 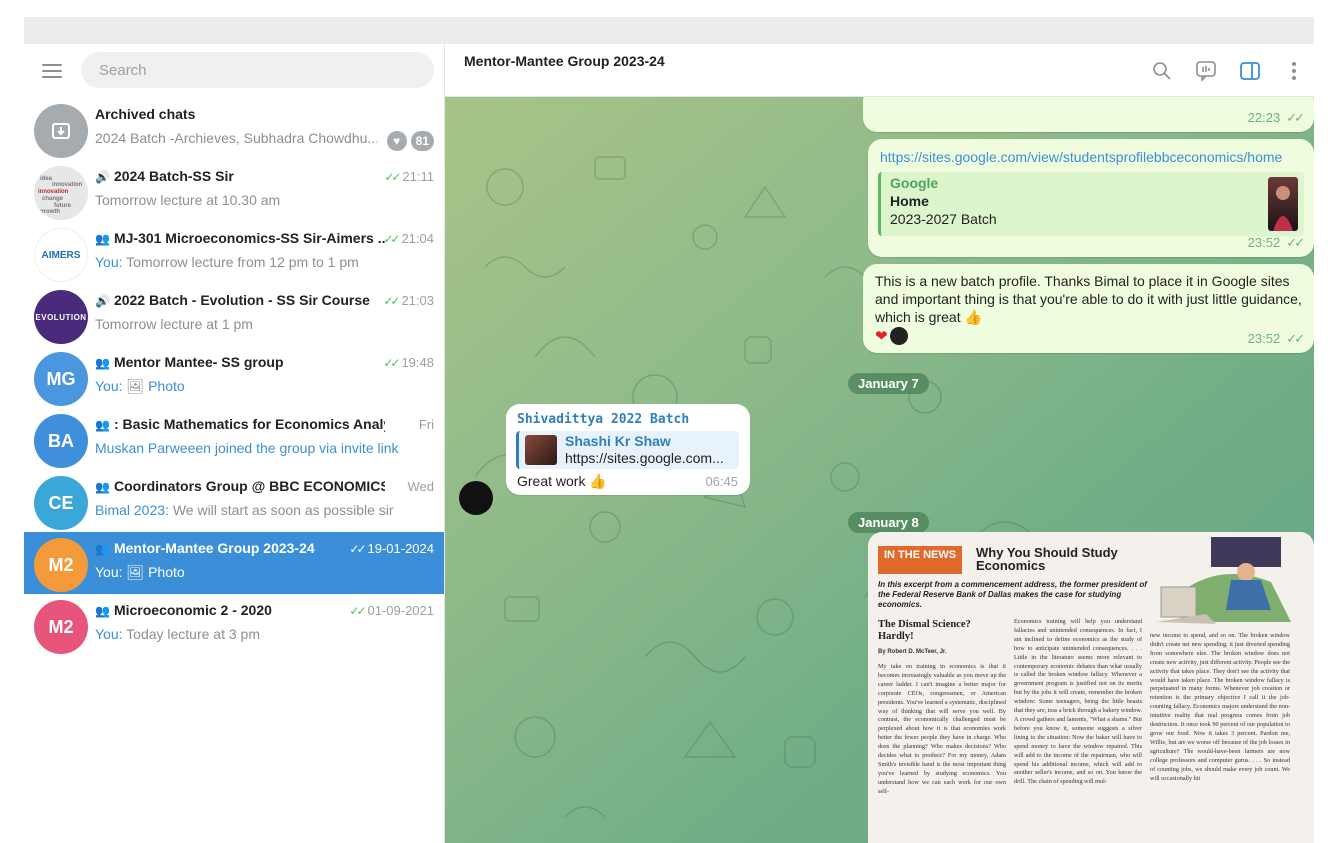 What do you see at coordinates (1232, 581) in the screenshot?
I see `news-illustration` at bounding box center [1232, 581].